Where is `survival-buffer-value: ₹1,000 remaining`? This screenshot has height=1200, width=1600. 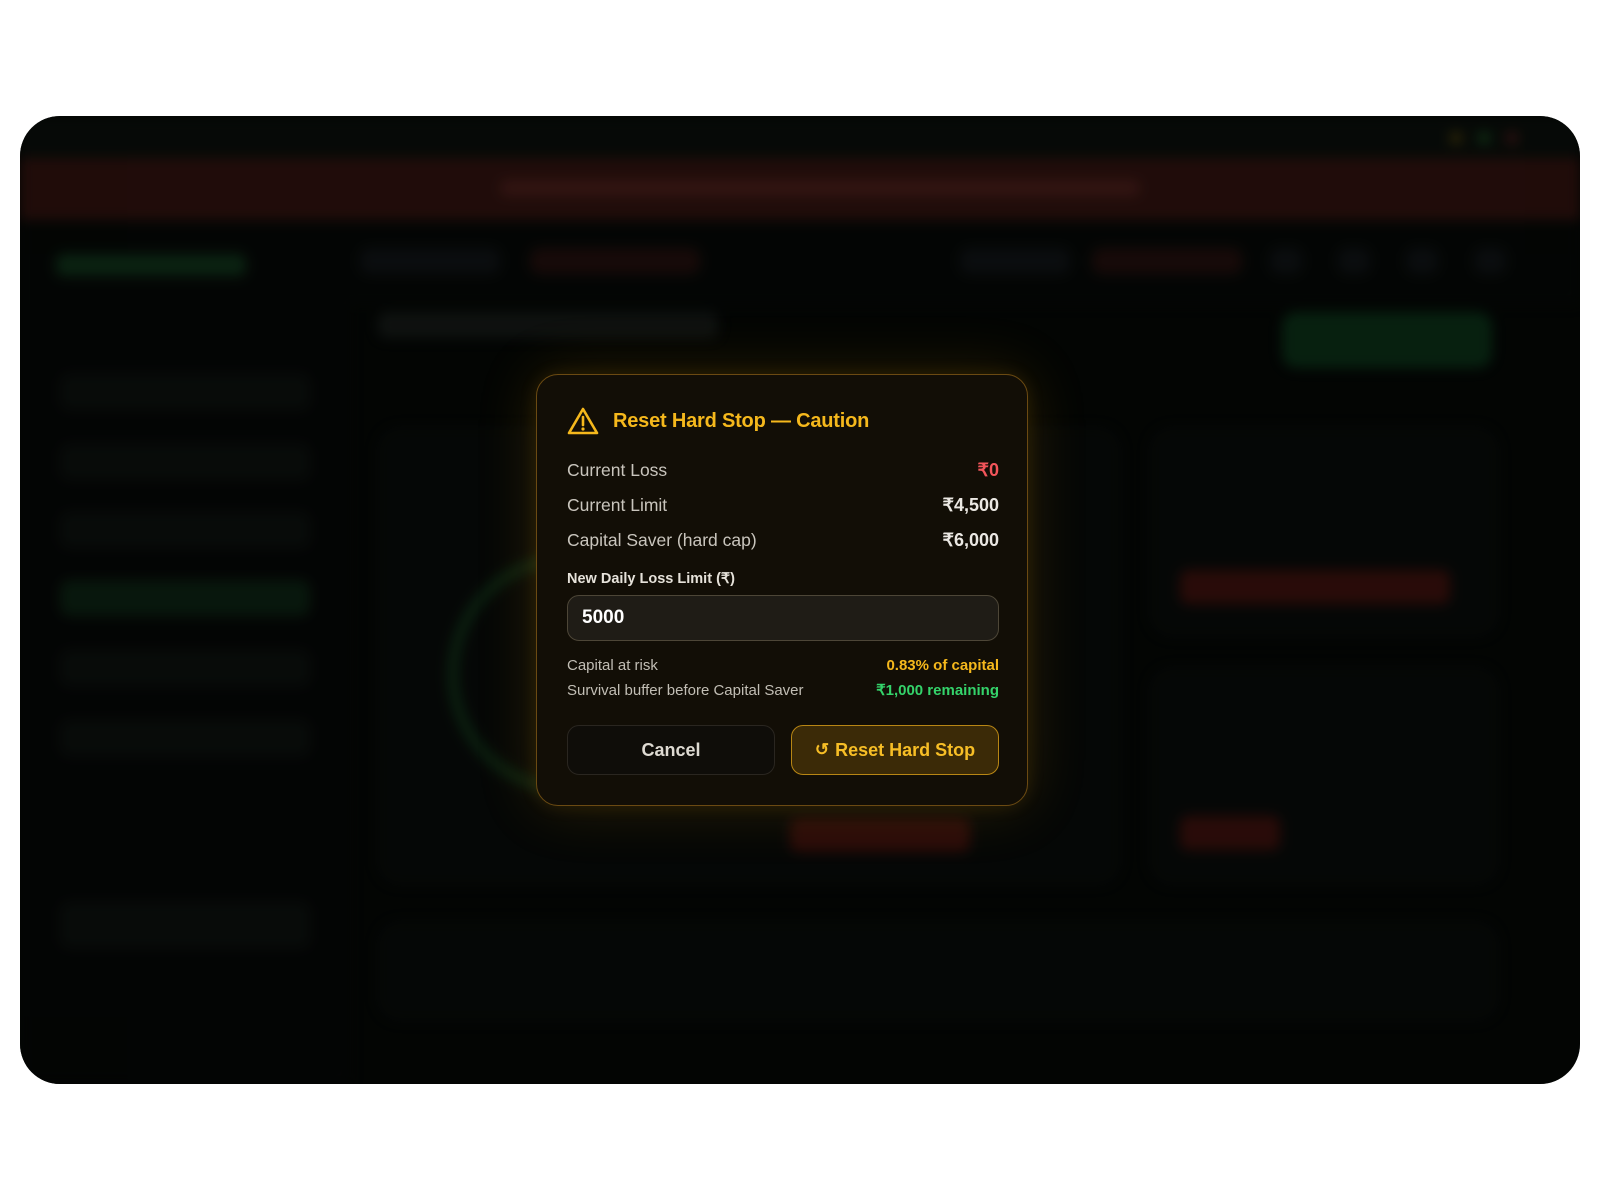 survival-buffer-value: ₹1,000 remaining is located at coordinates (937, 690).